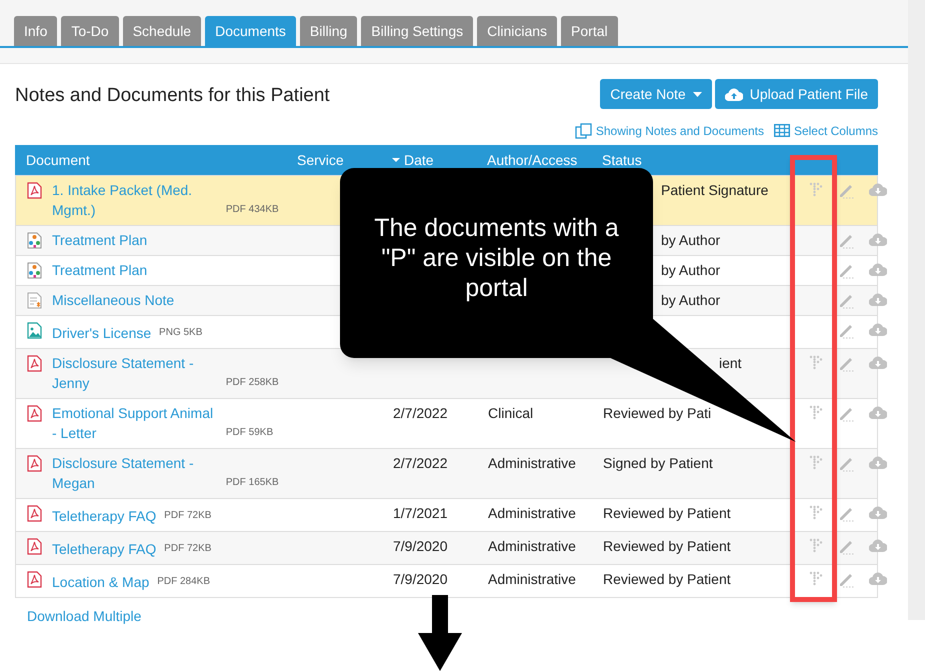 This screenshot has height=671, width=925. Describe the element at coordinates (680, 131) in the screenshot. I see `filter-link: Showing Notes and Documents` at that location.